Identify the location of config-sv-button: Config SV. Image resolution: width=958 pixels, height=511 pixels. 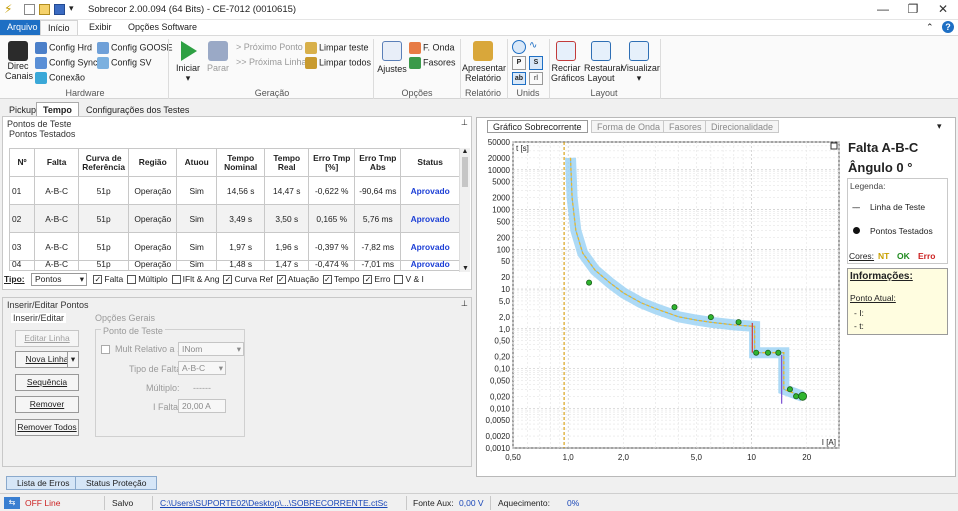
(124, 63).